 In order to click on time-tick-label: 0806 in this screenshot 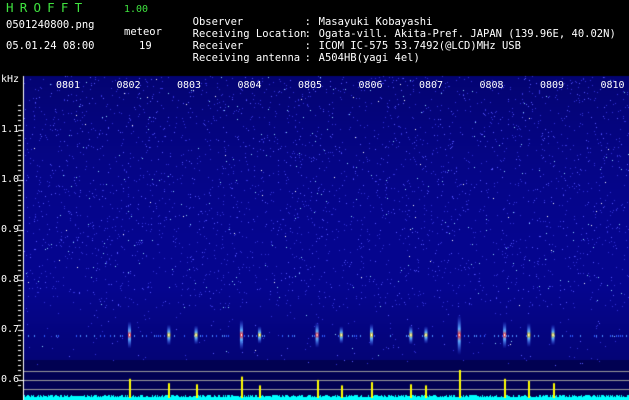, I will do `click(370, 85)`.